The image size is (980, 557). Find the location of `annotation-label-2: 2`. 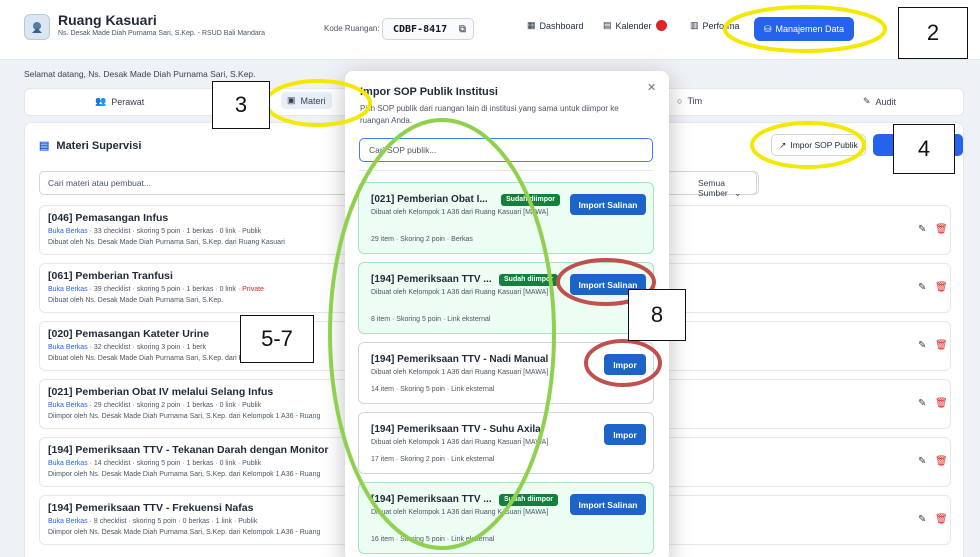

annotation-label-2: 2 is located at coordinates (933, 33).